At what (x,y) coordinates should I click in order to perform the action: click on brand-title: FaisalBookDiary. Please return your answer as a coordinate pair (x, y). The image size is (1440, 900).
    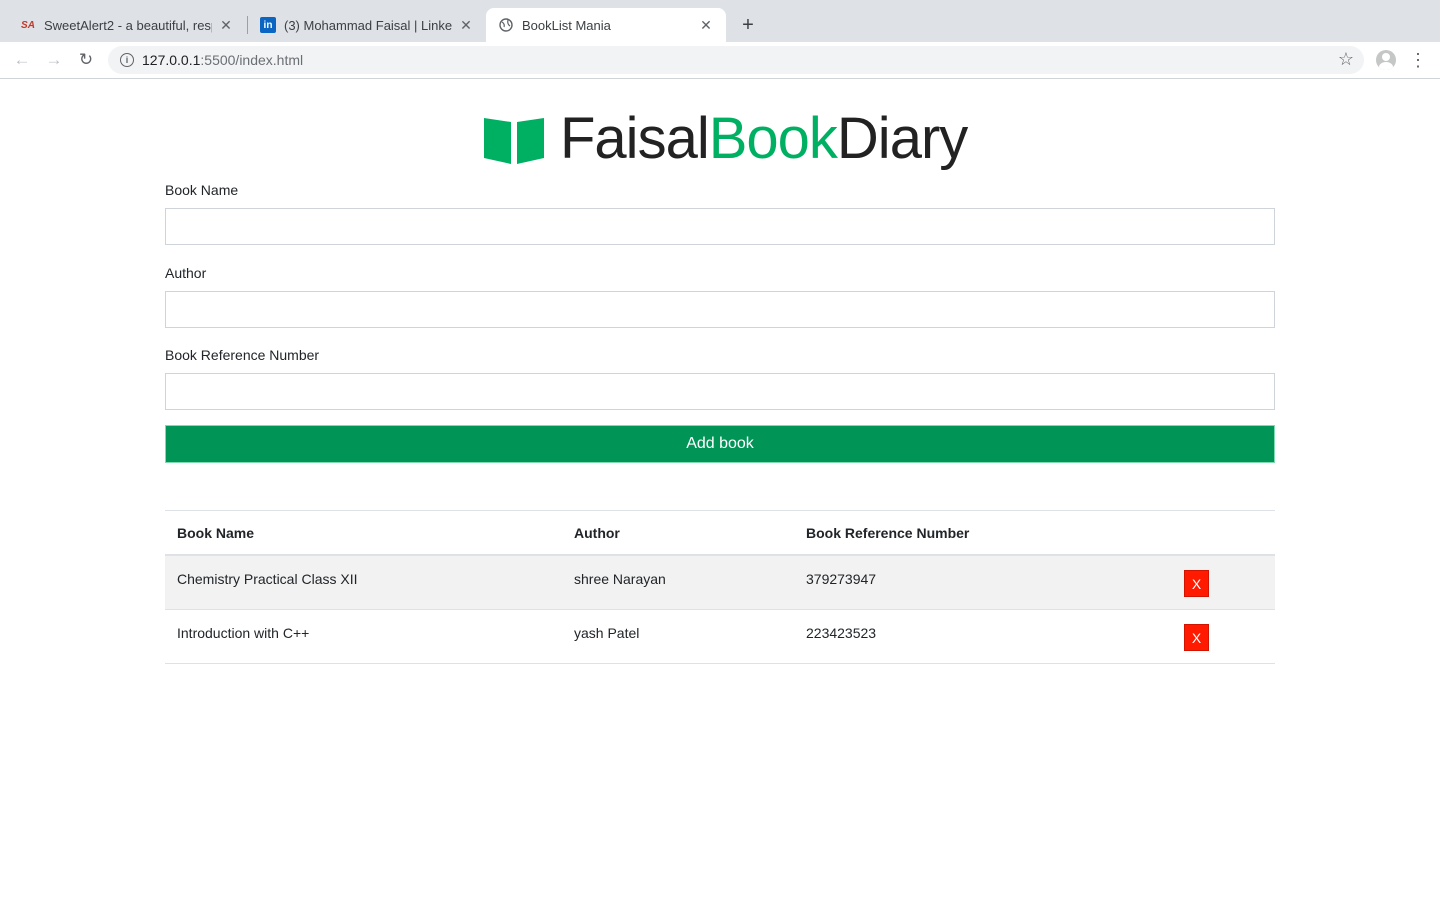
    Looking at the image, I should click on (764, 138).